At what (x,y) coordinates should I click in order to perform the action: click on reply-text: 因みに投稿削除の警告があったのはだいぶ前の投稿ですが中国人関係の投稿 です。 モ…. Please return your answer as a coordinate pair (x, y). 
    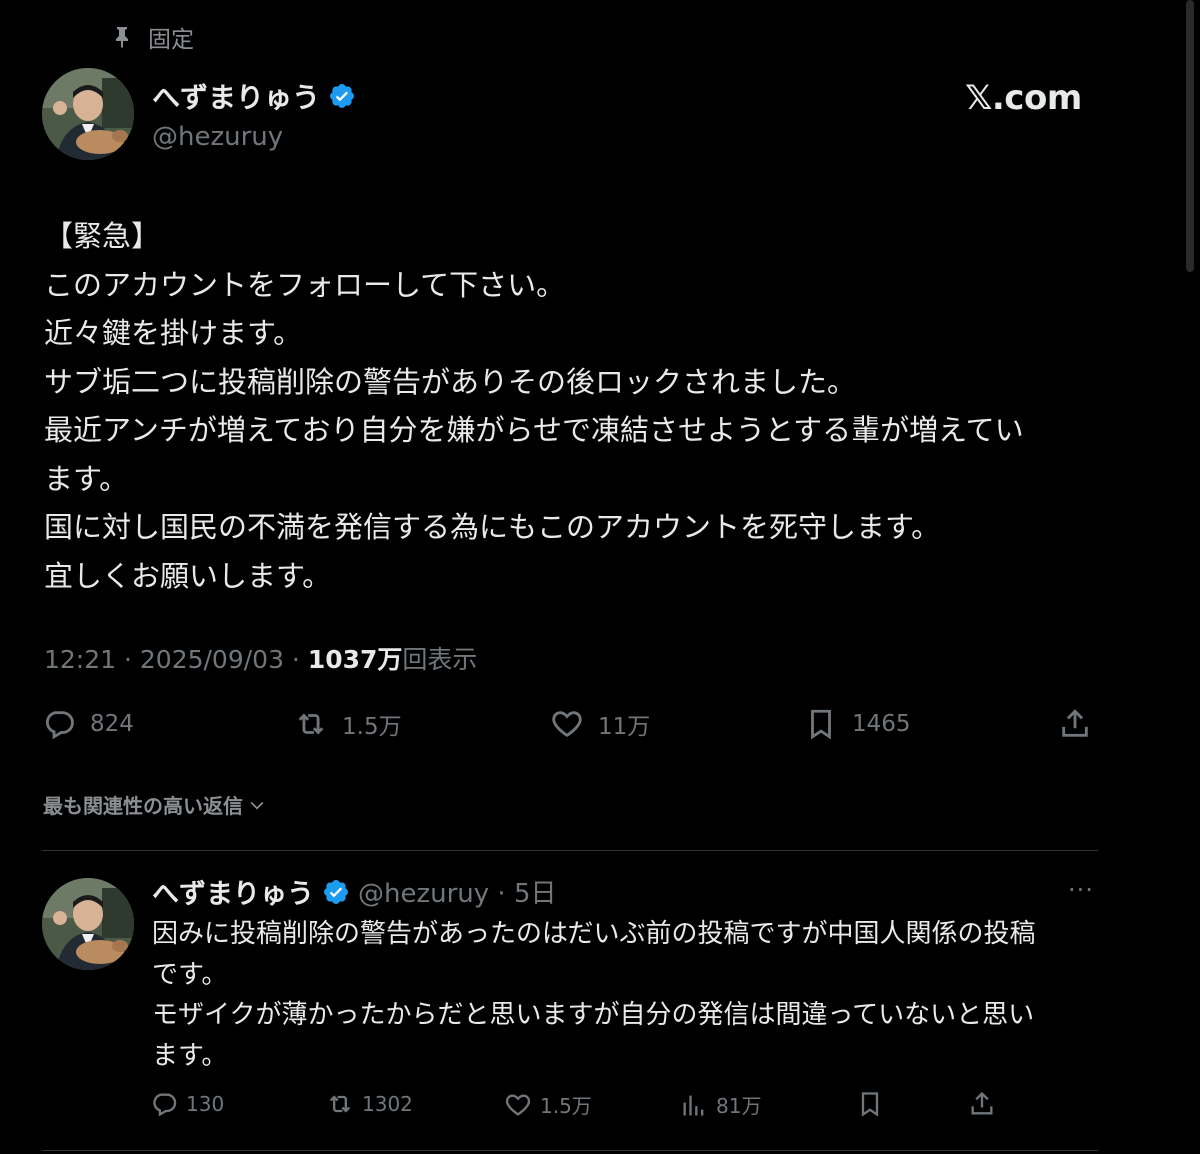
    Looking at the image, I should click on (594, 995).